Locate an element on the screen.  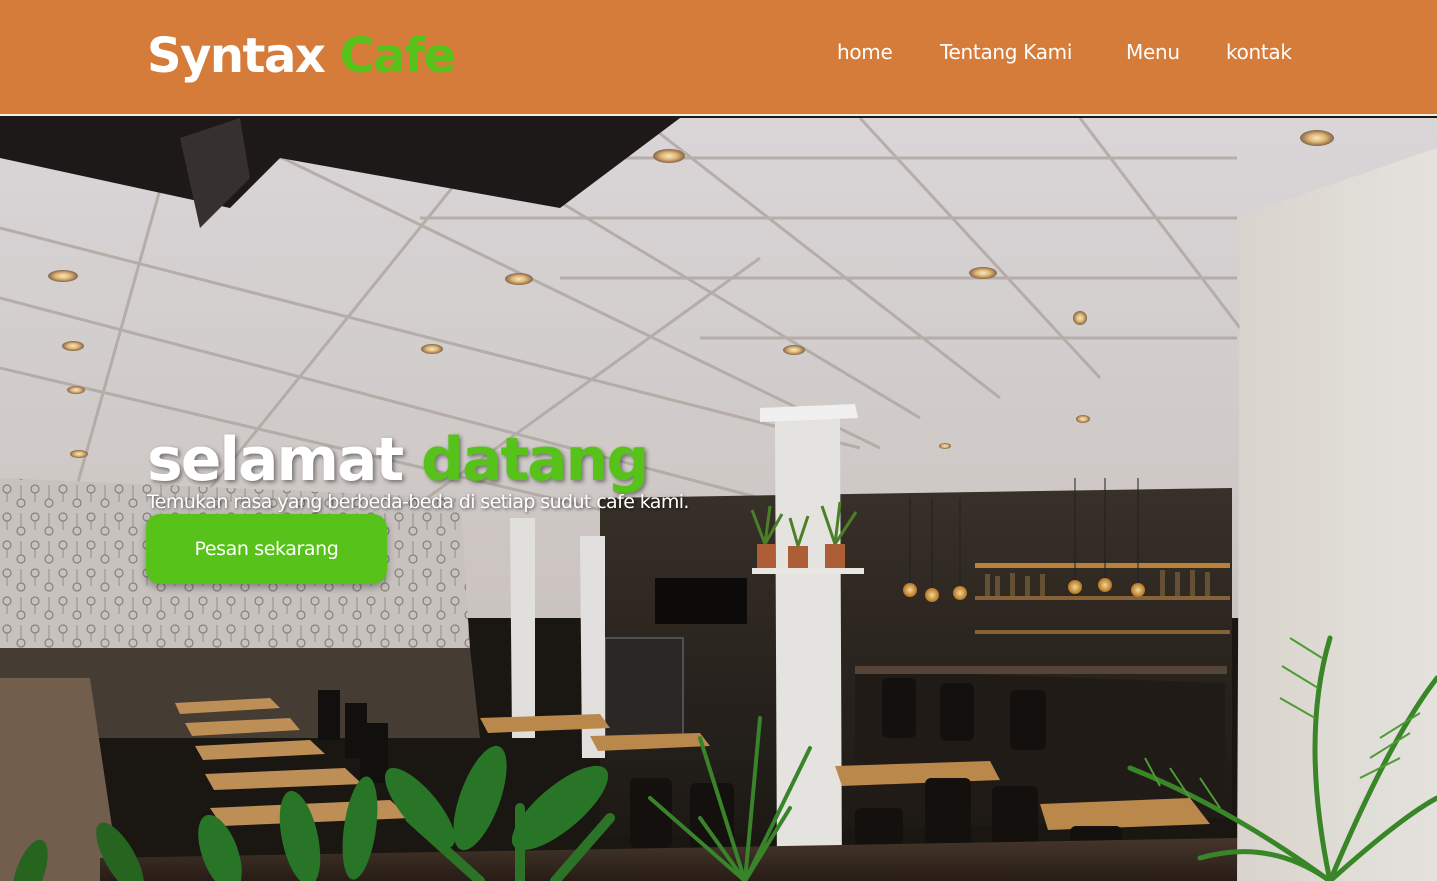
order-now-button: Pesan sekarang is located at coordinates (266, 549).